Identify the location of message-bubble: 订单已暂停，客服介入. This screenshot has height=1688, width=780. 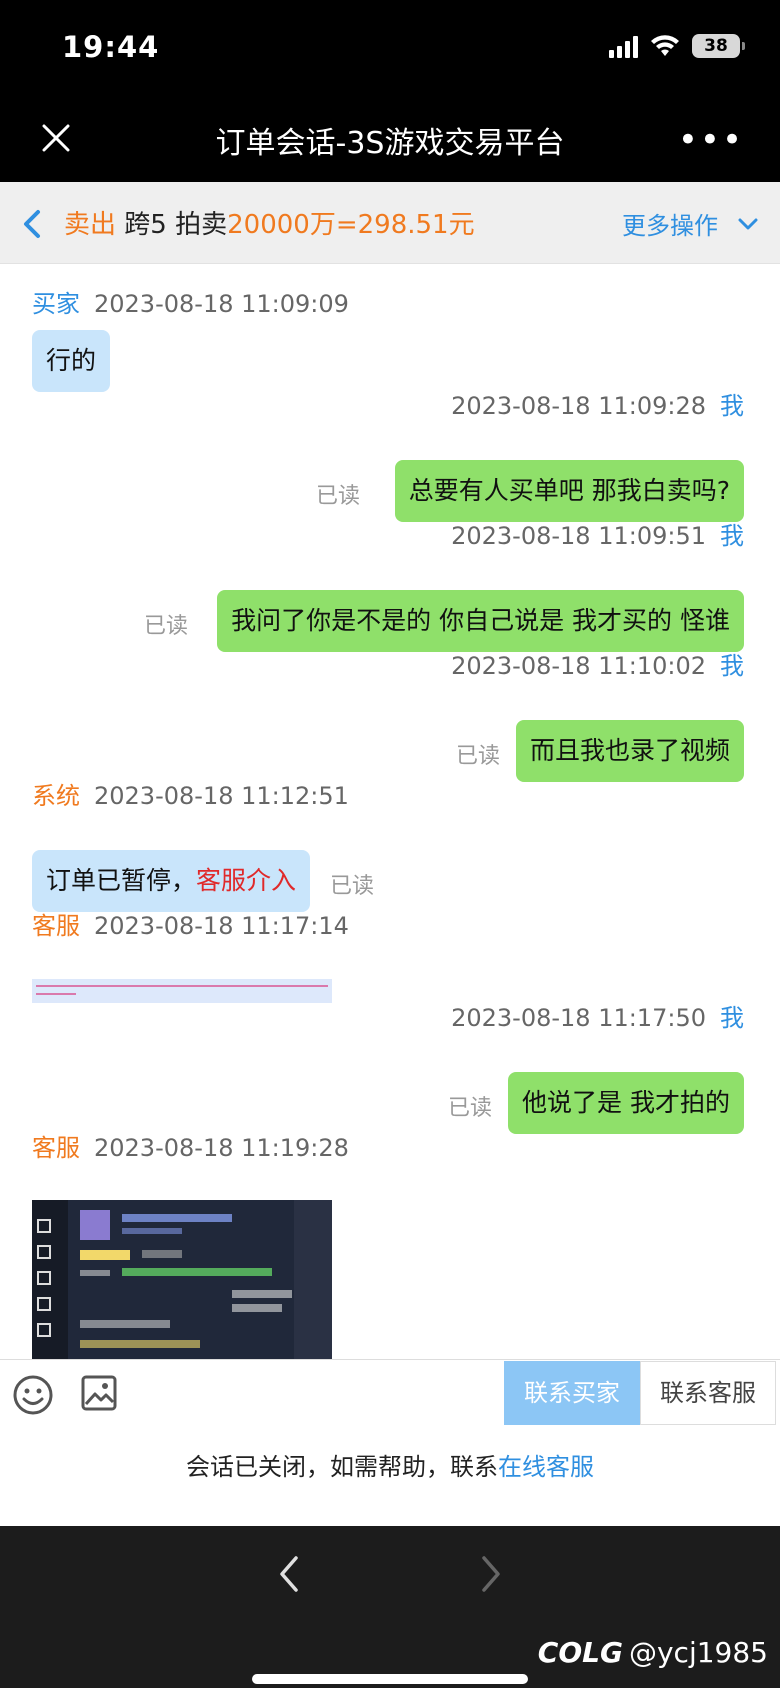
(171, 881).